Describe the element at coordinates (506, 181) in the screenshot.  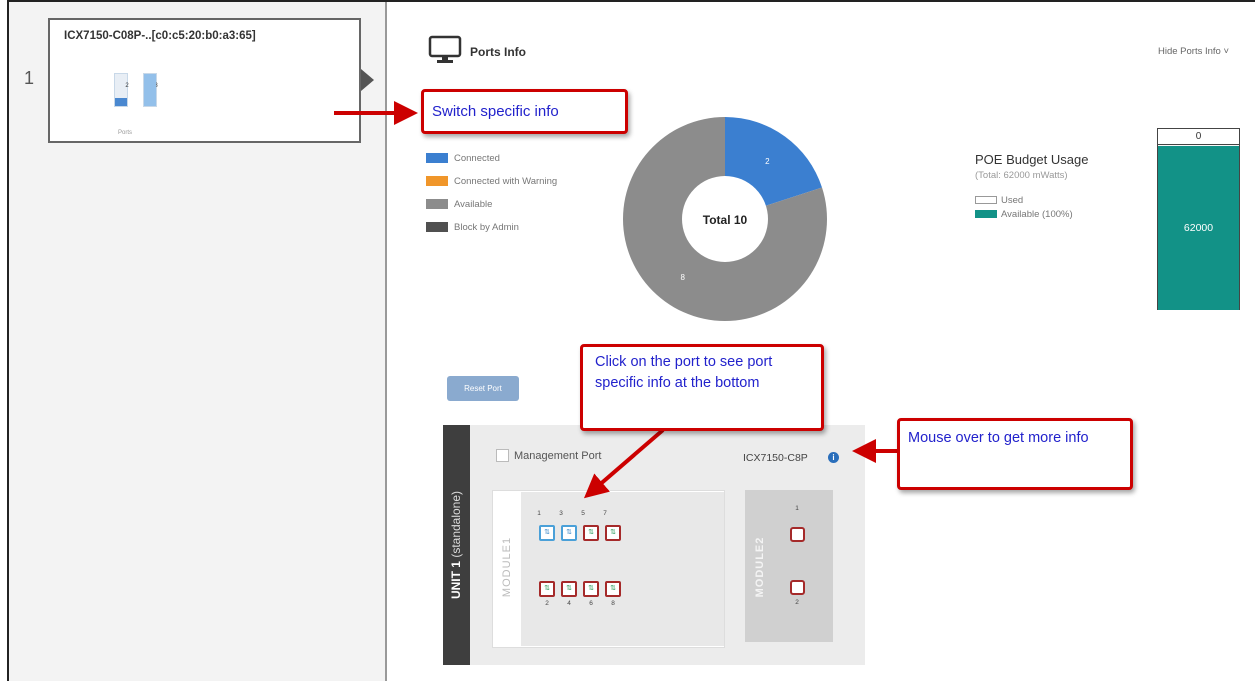
I see `legend-label: Connected with Warning` at that location.